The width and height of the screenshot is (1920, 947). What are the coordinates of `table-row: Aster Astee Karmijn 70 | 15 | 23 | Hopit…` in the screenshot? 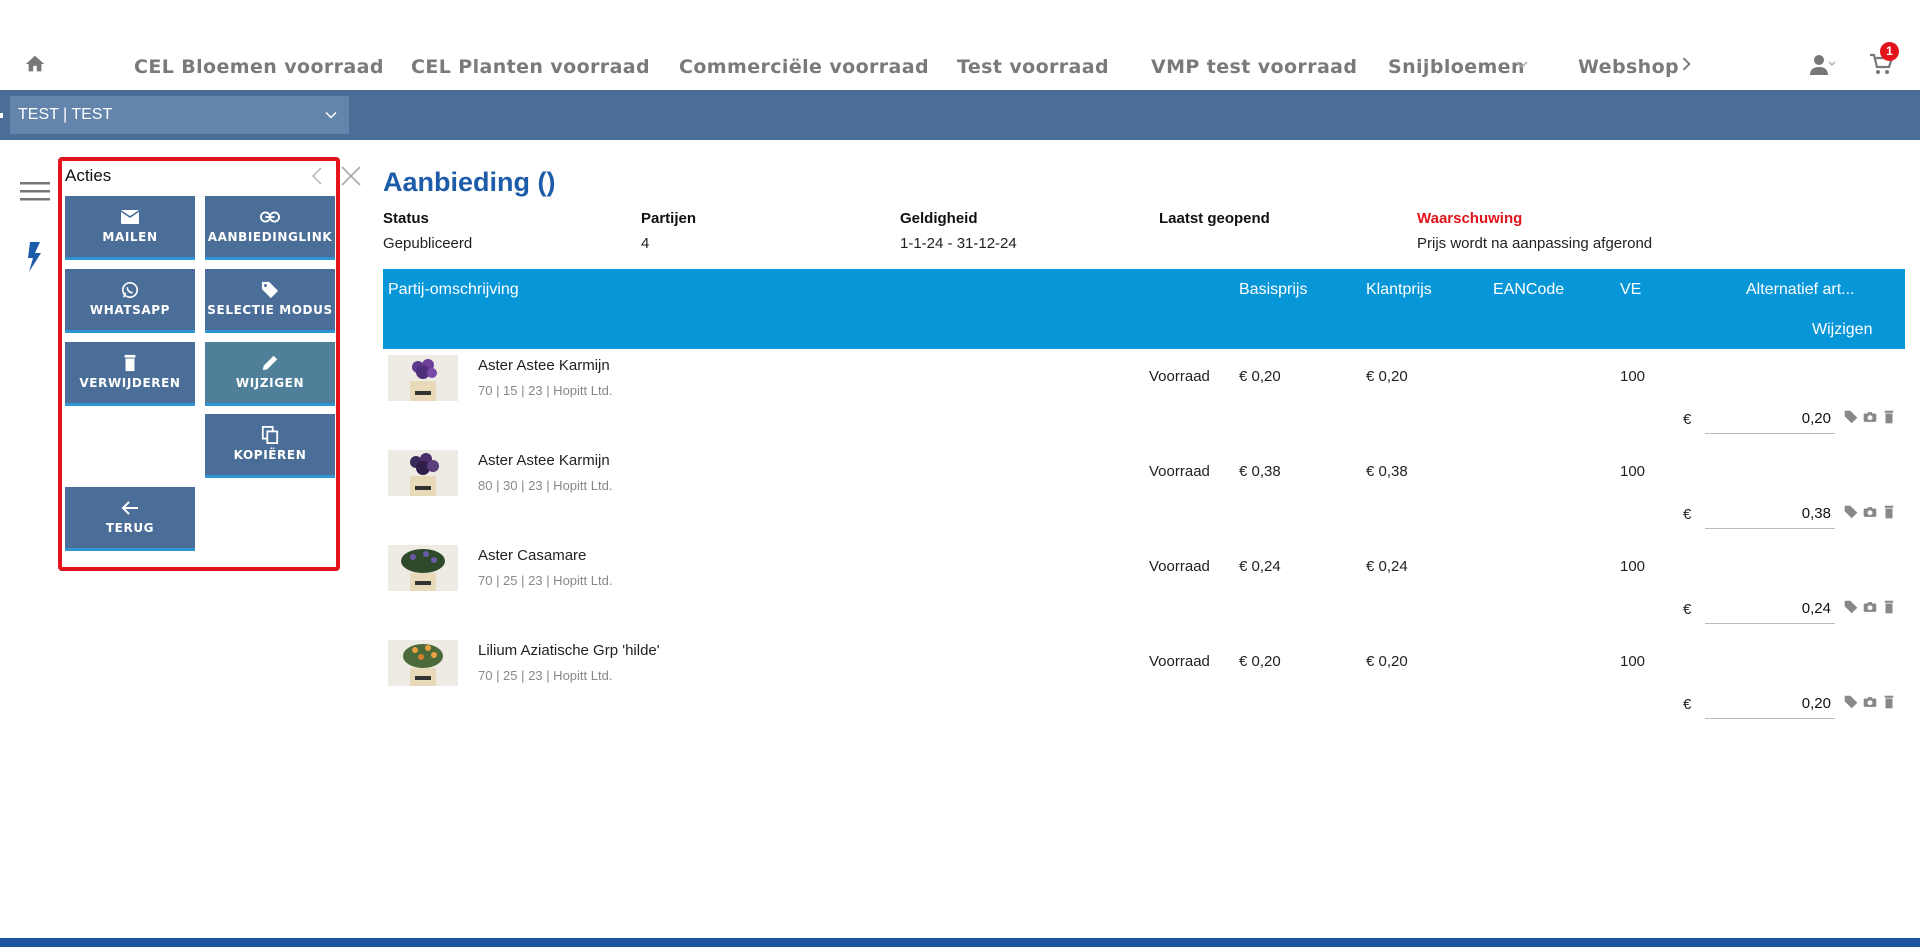 It's located at (1144, 402).